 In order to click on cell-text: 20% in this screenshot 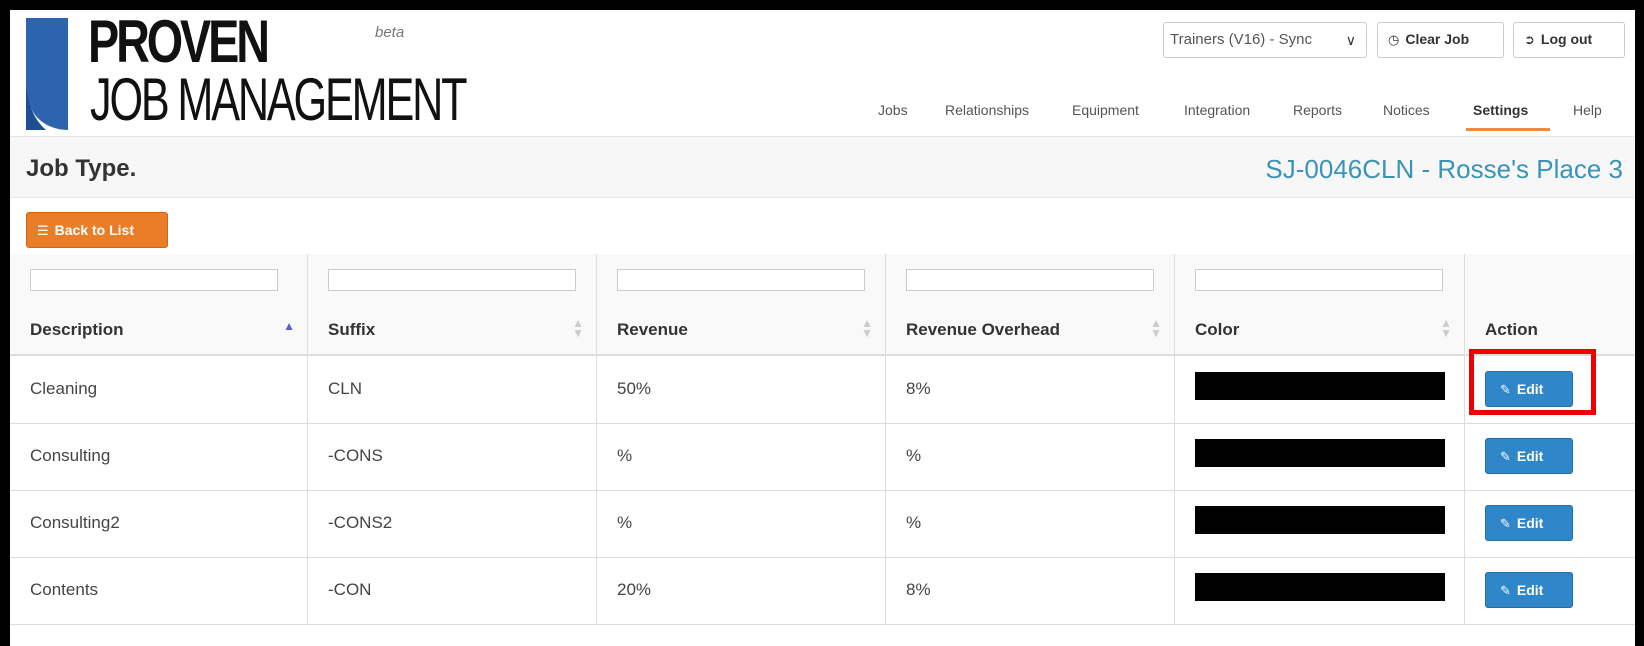, I will do `click(634, 589)`.